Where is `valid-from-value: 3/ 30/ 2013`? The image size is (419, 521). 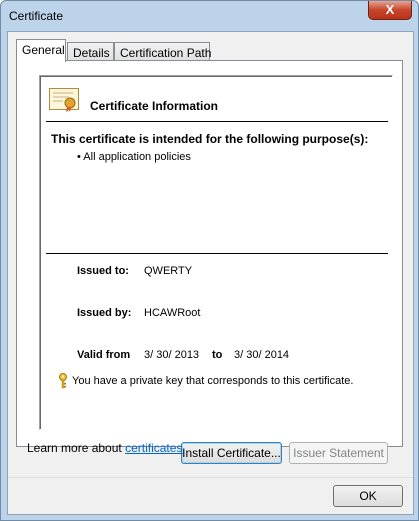 valid-from-value: 3/ 30/ 2013 is located at coordinates (172, 355).